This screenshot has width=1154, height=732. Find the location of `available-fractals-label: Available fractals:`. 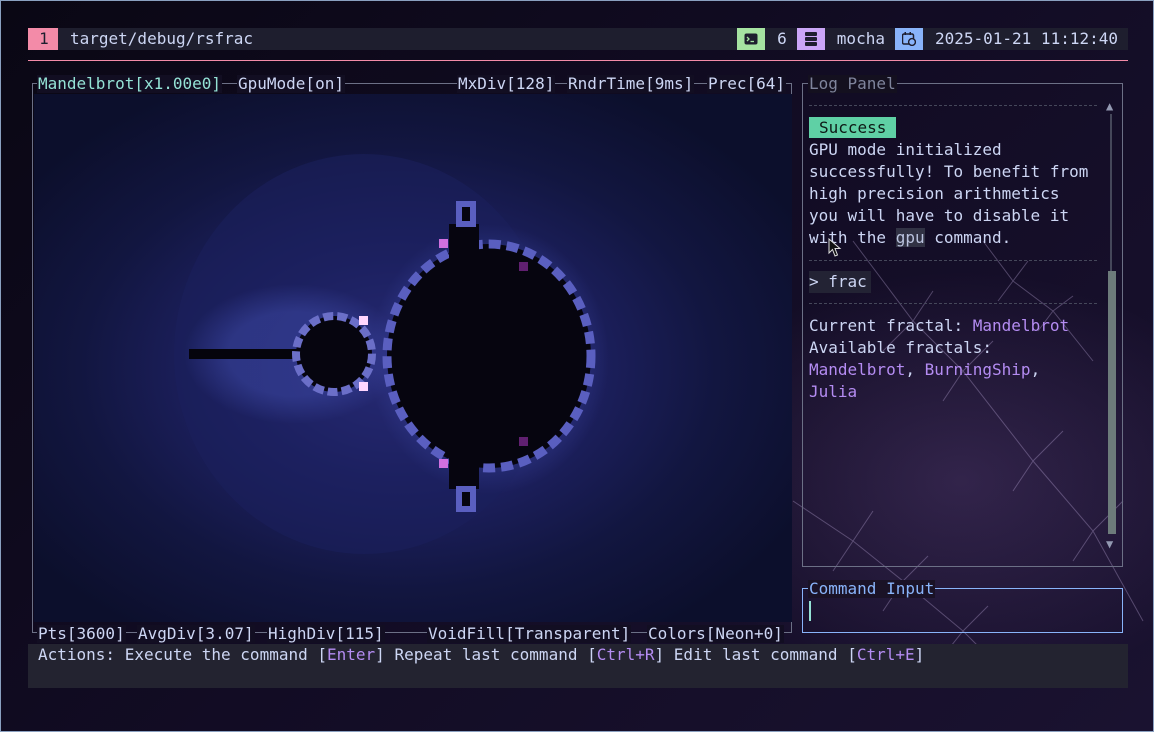

available-fractals-label: Available fractals: is located at coordinates (901, 347).